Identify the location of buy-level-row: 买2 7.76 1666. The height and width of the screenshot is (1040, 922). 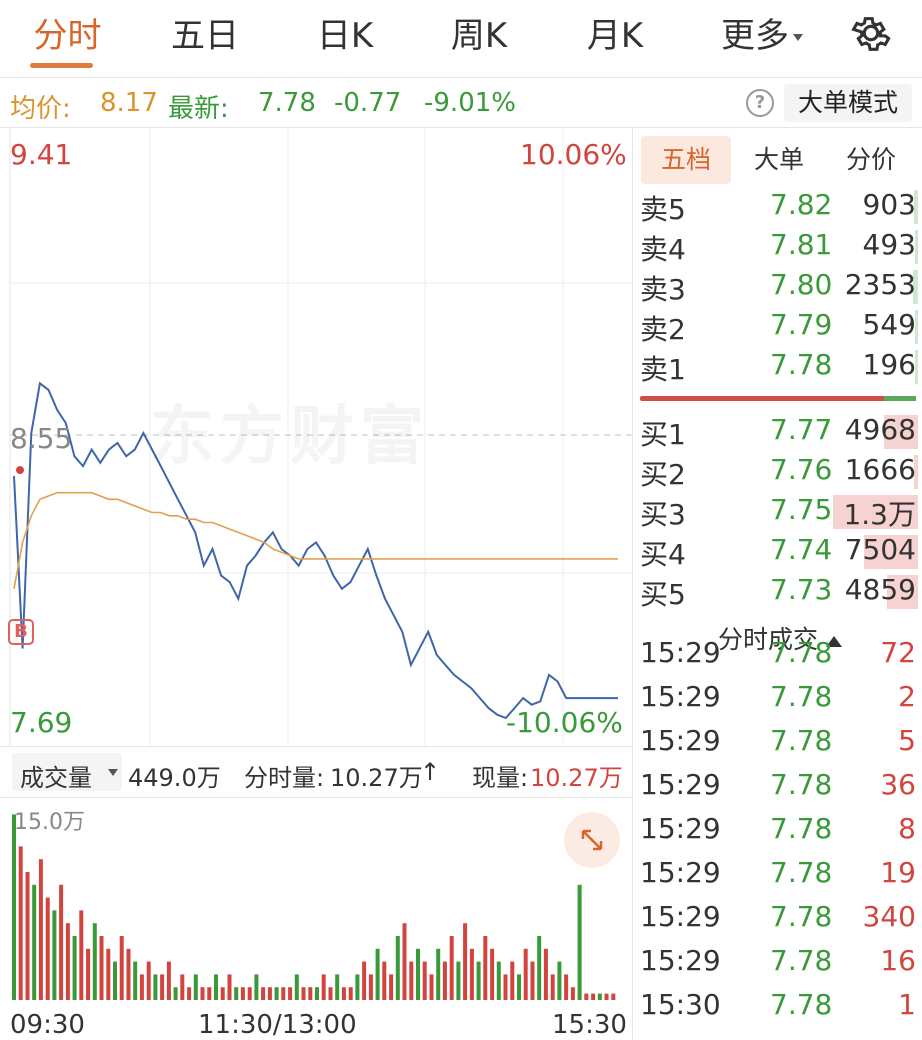
(777, 471).